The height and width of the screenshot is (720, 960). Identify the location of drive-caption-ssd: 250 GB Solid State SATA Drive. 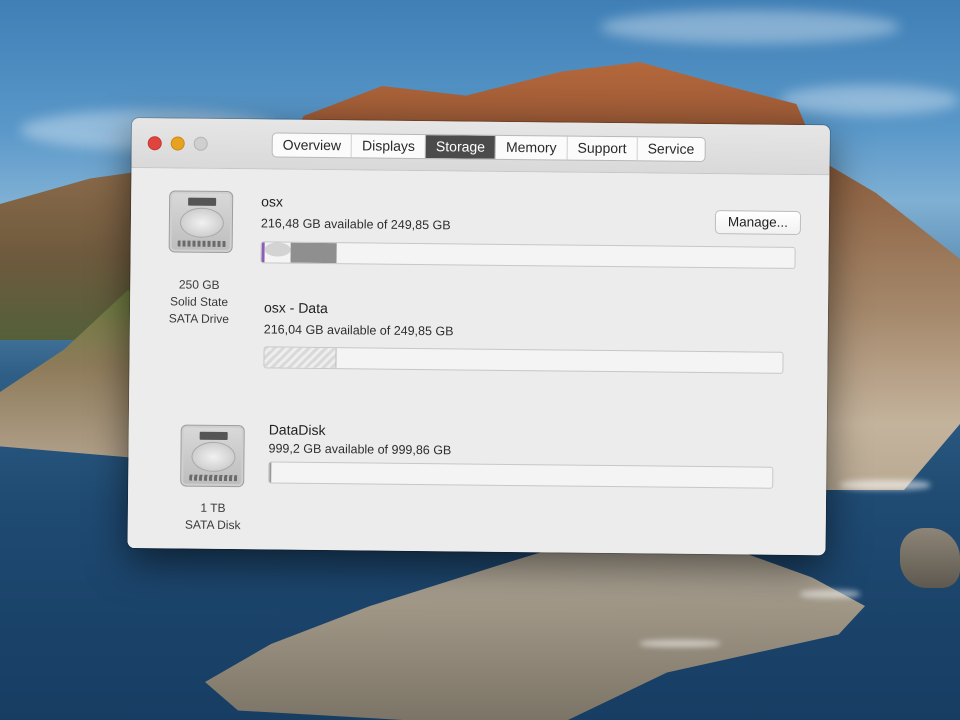
(199, 302).